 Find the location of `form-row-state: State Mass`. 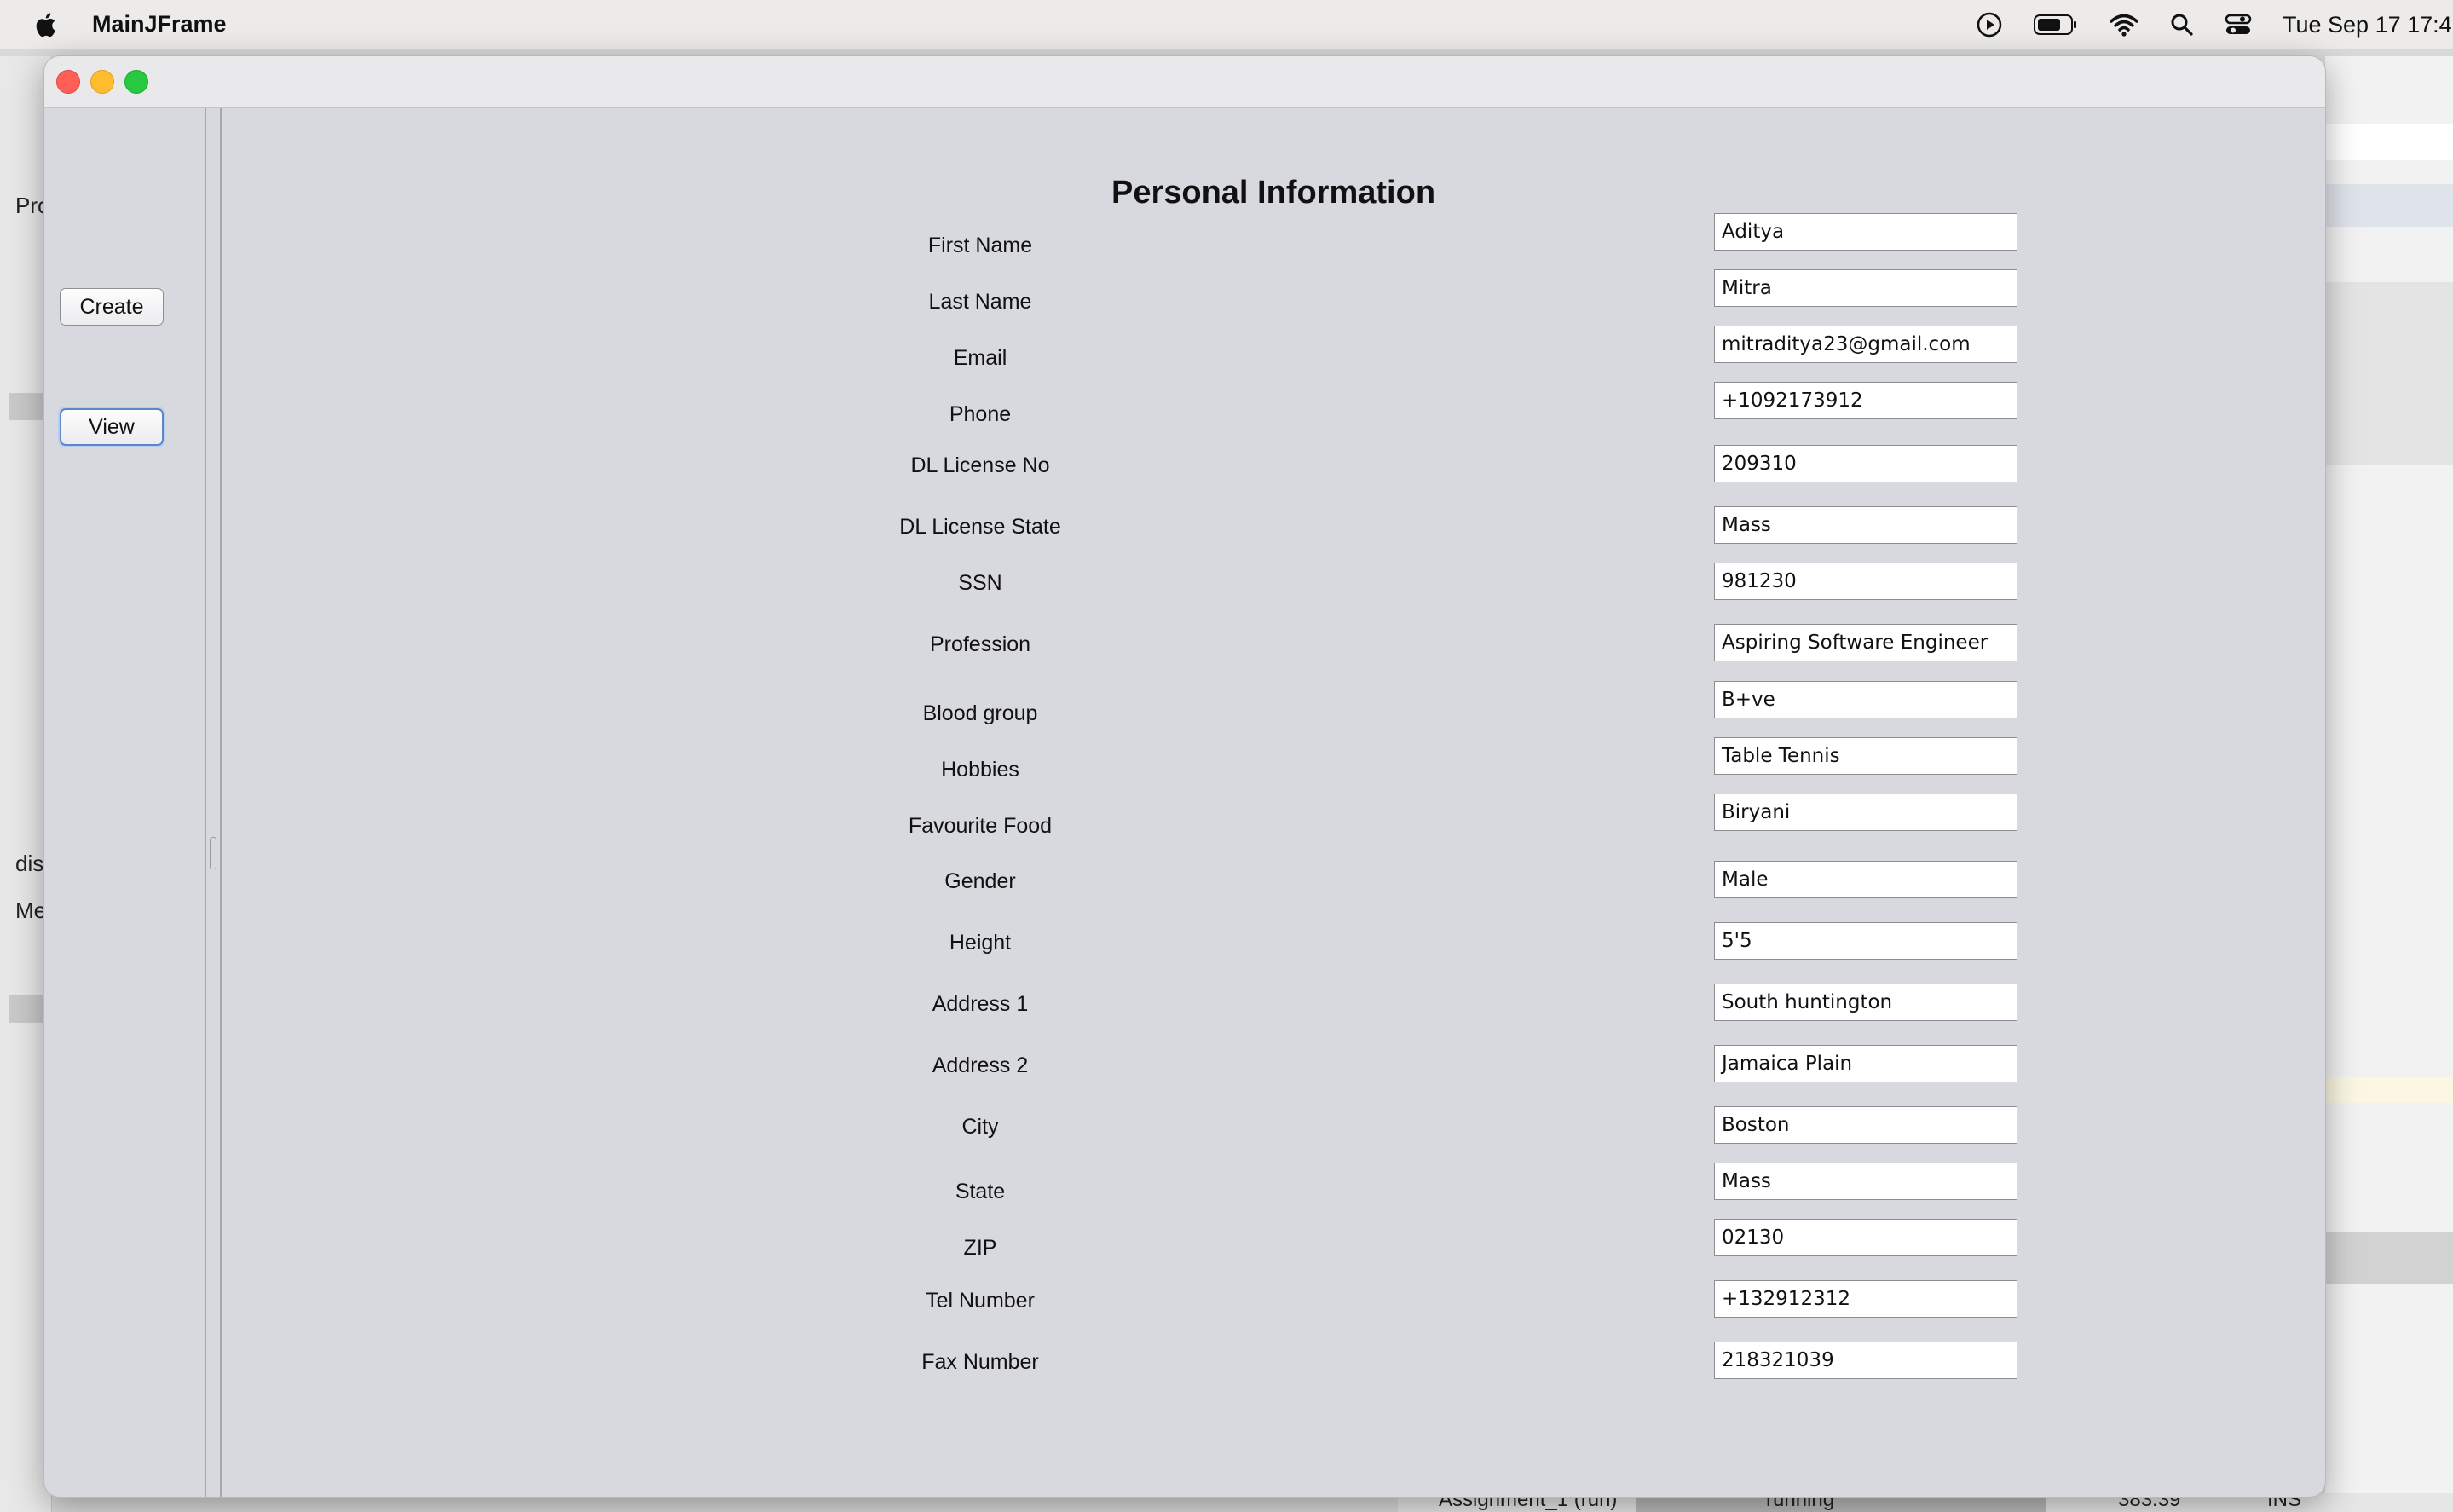

form-row-state: State Mass is located at coordinates (1273, 1183).